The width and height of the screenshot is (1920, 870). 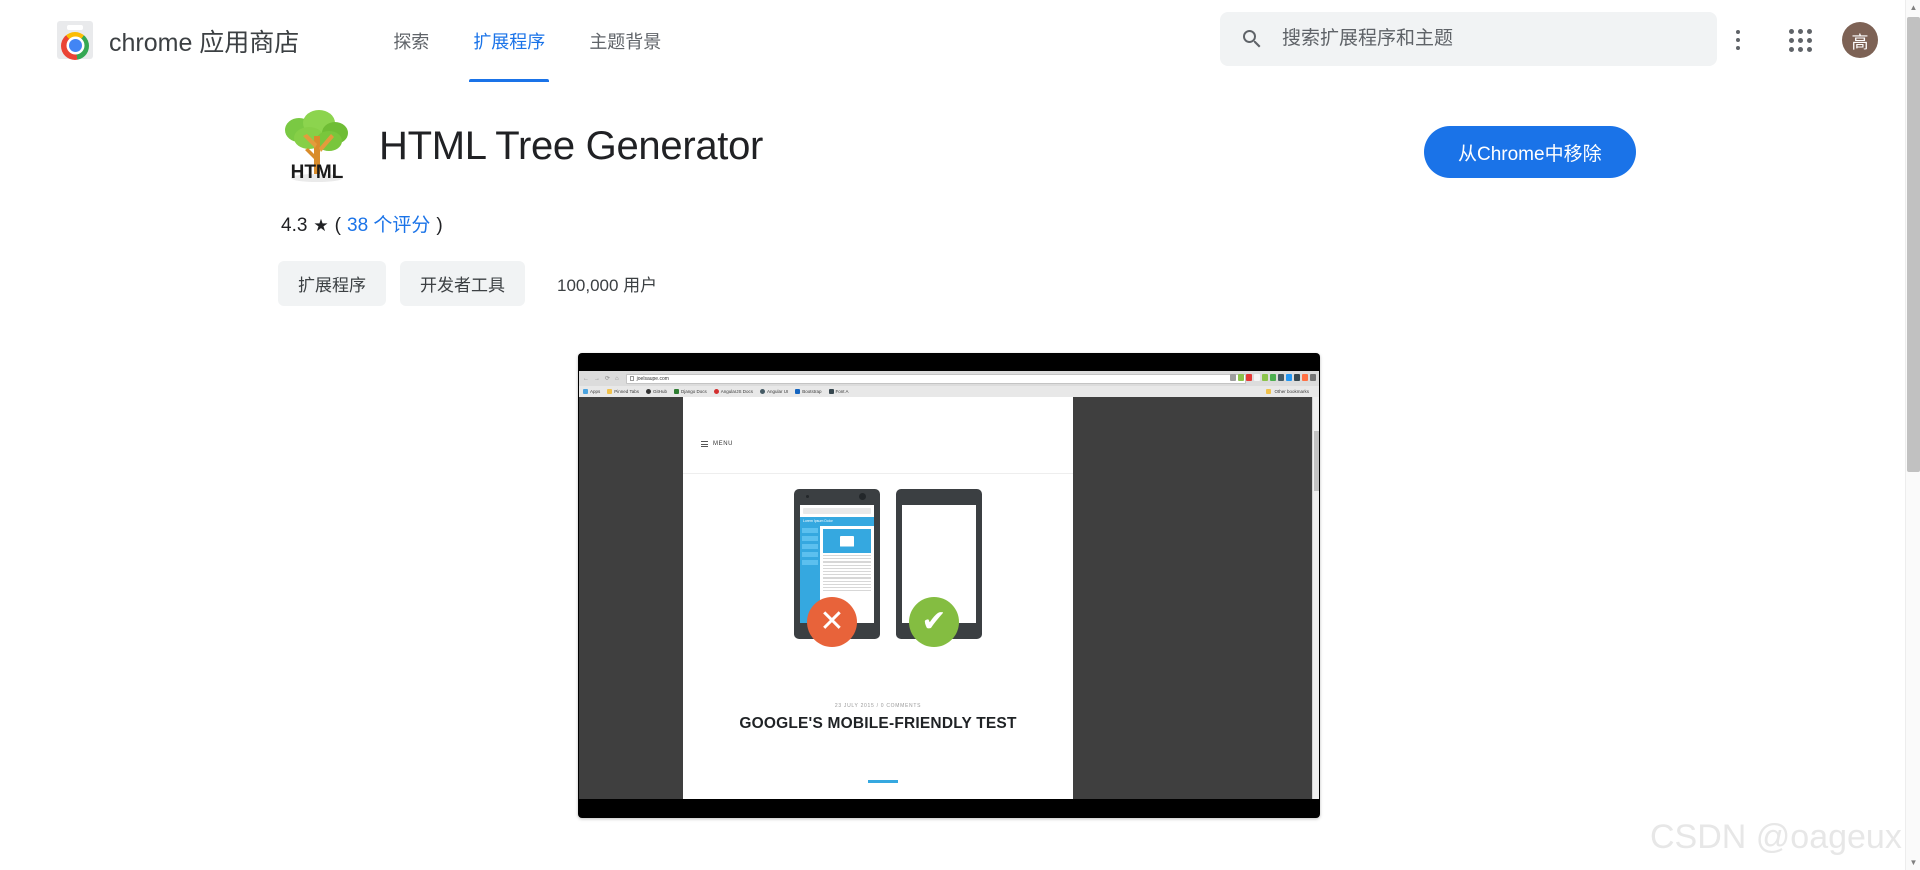 What do you see at coordinates (439, 225) in the screenshot?
I see `rating-close-paren: )` at bounding box center [439, 225].